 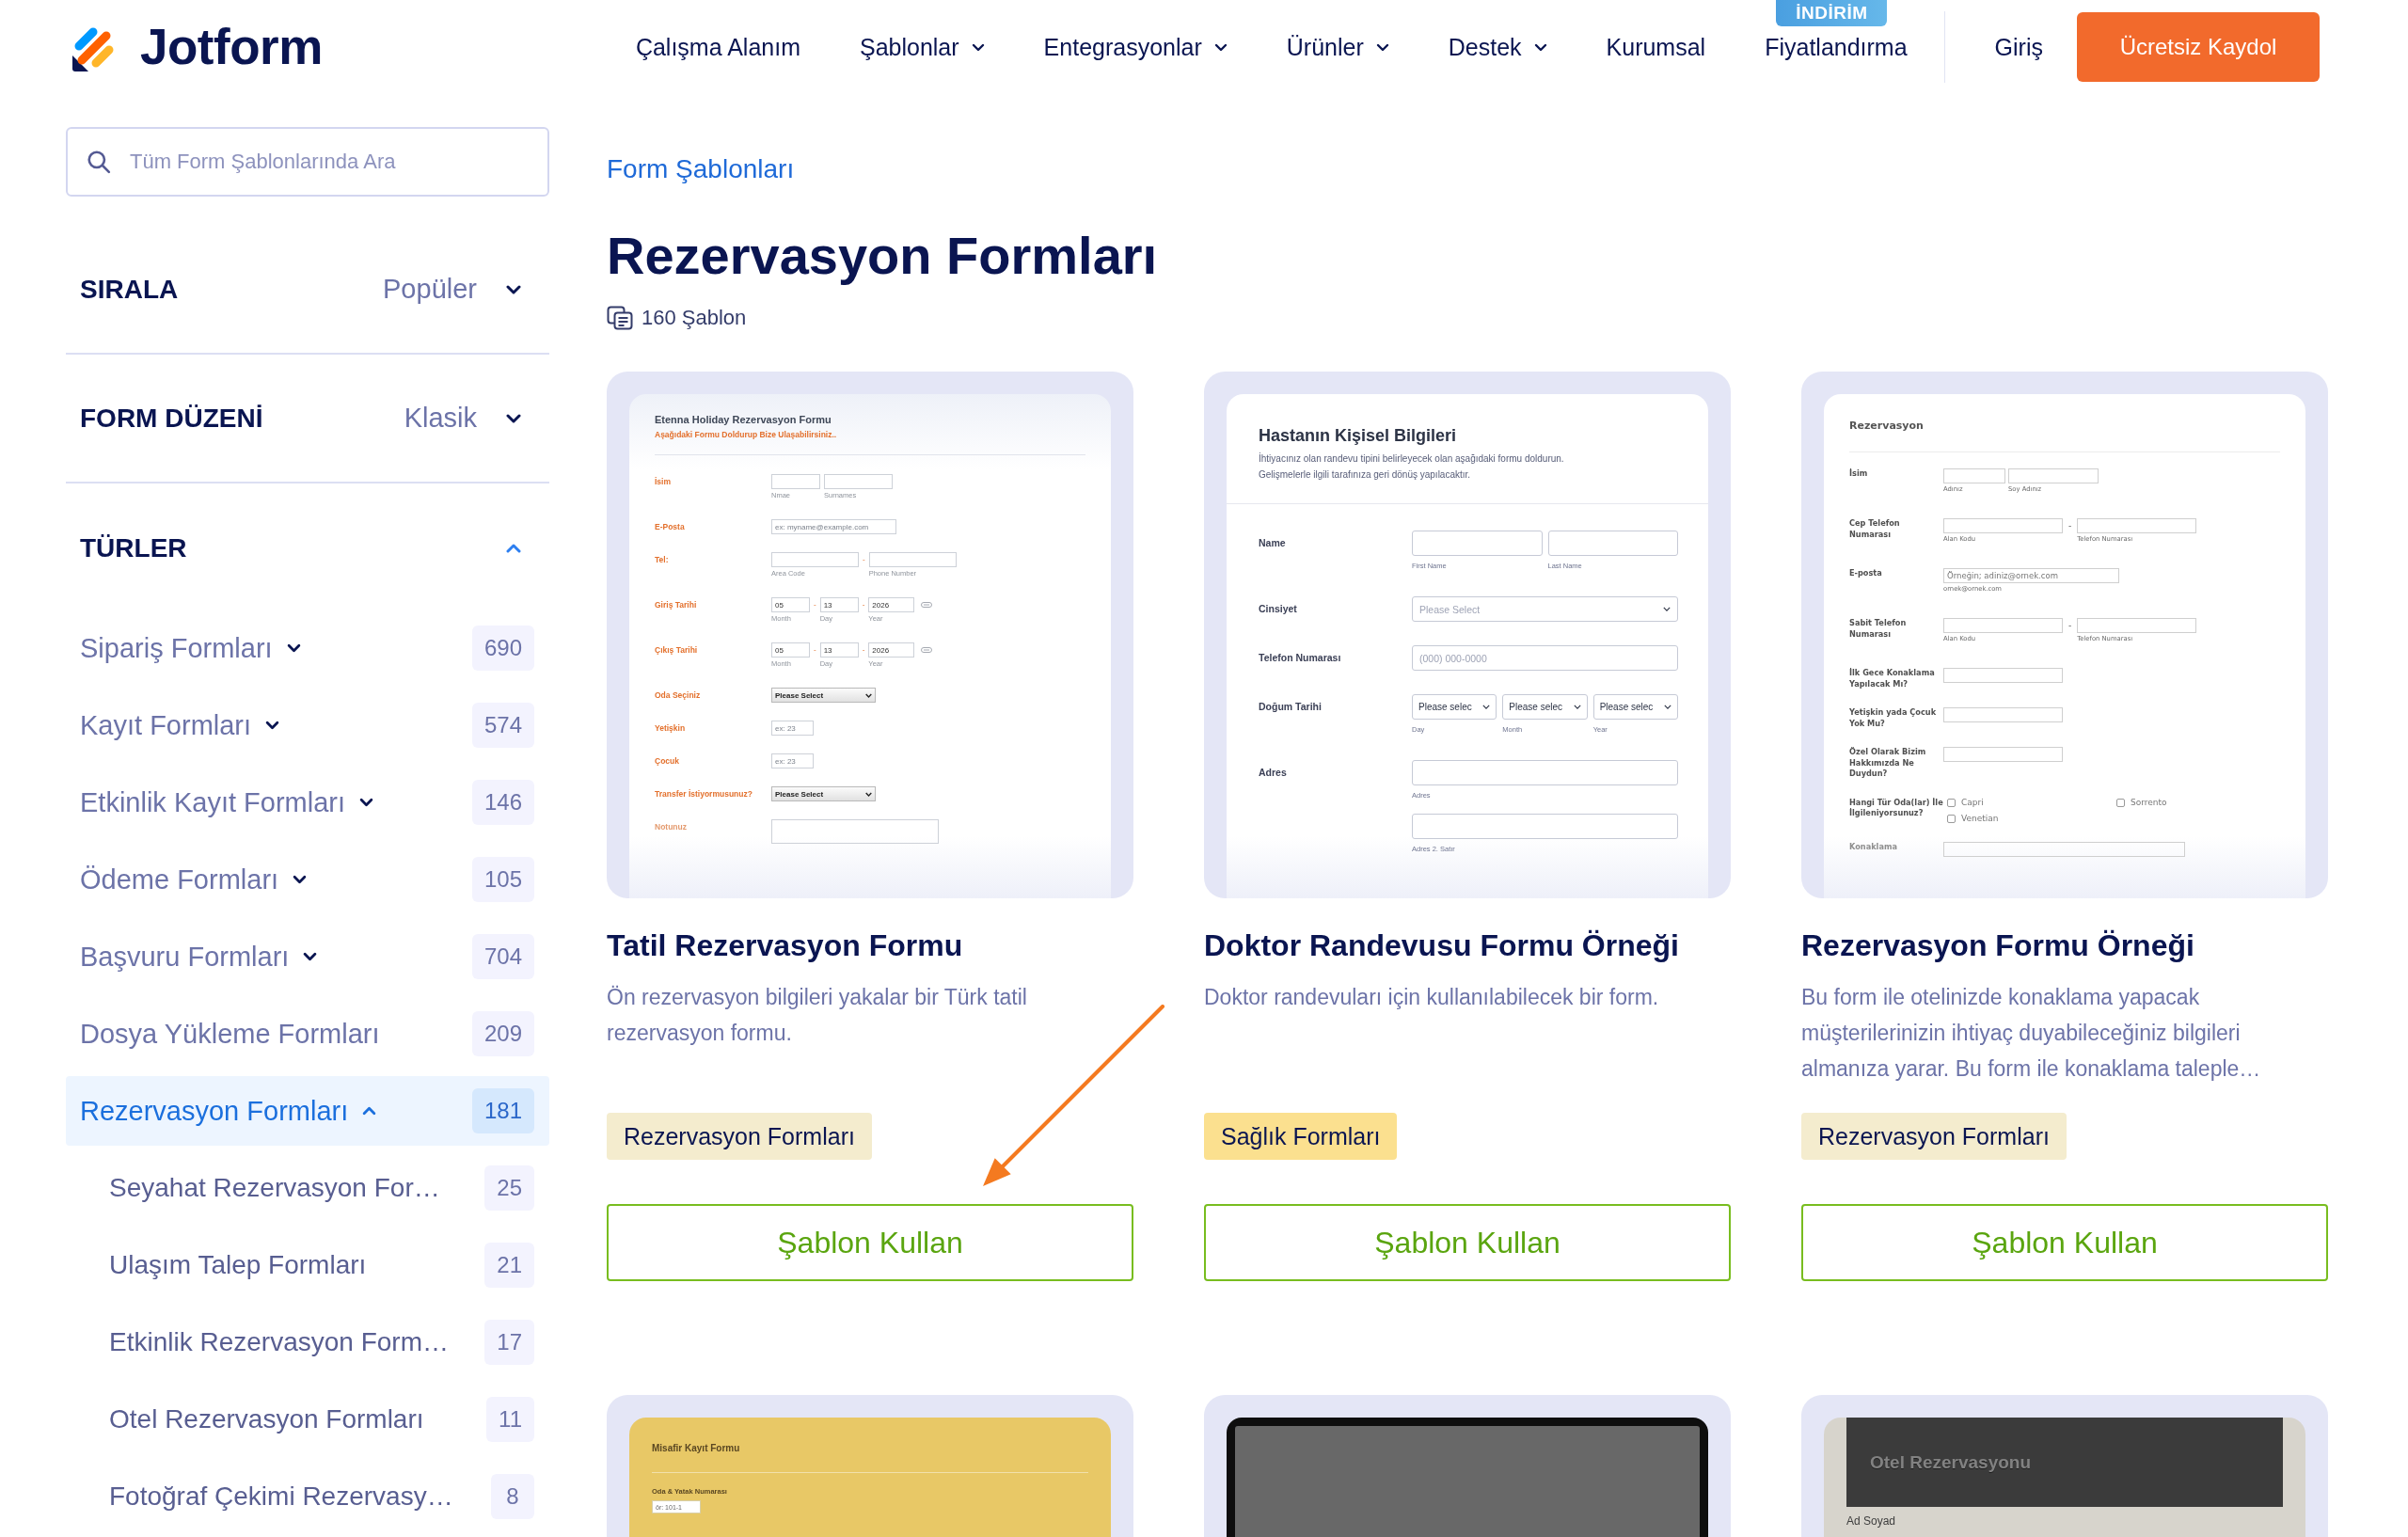 What do you see at coordinates (1442, 945) in the screenshot?
I see `template-title: Doktor Randevusu Formu Örneği` at bounding box center [1442, 945].